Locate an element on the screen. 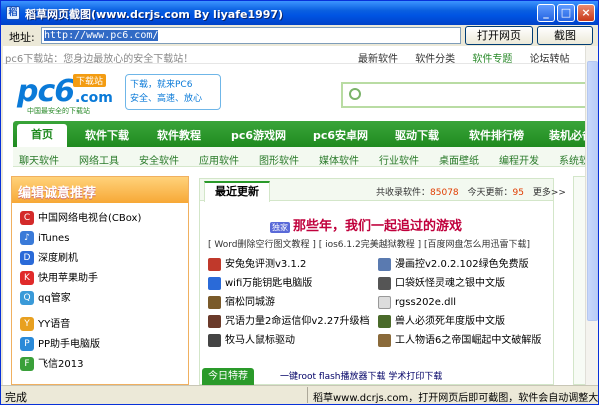 The width and height of the screenshot is (599, 405). itunes-icon: ♪ is located at coordinates (27, 238).